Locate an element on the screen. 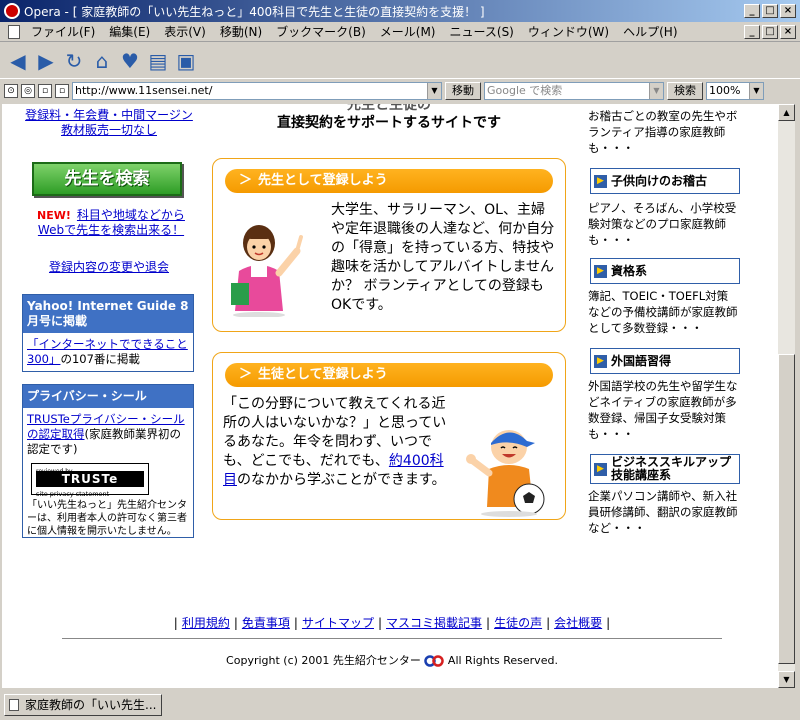  yahoo-suffix: の107番に掲載 is located at coordinates (100, 359).